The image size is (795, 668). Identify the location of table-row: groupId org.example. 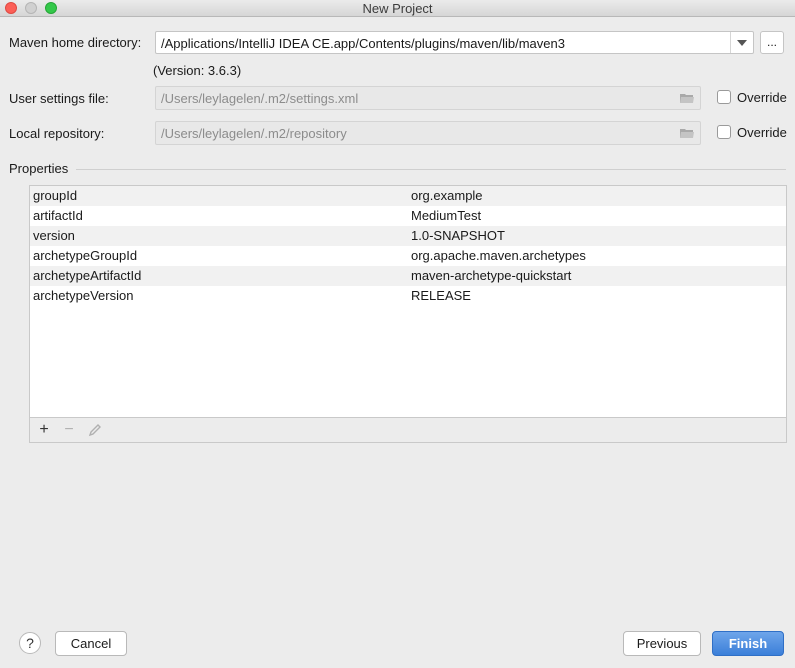
(408, 196).